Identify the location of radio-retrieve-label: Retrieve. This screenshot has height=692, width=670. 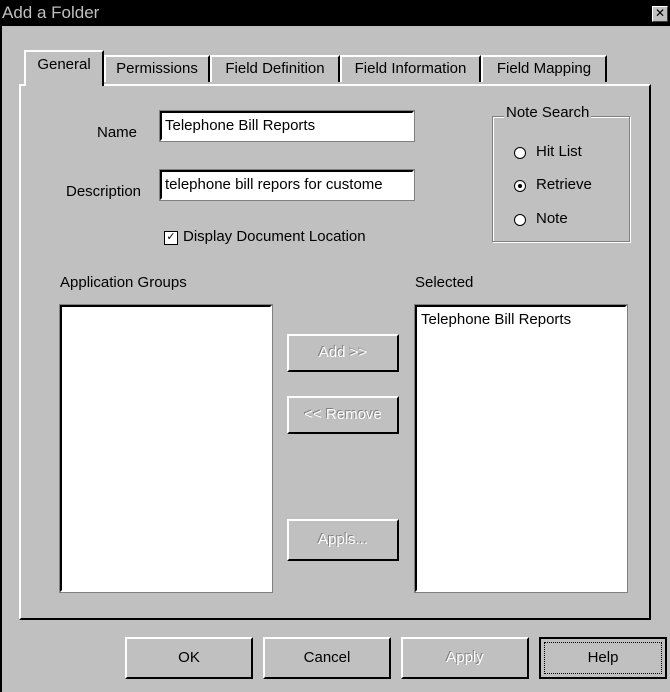
(564, 184).